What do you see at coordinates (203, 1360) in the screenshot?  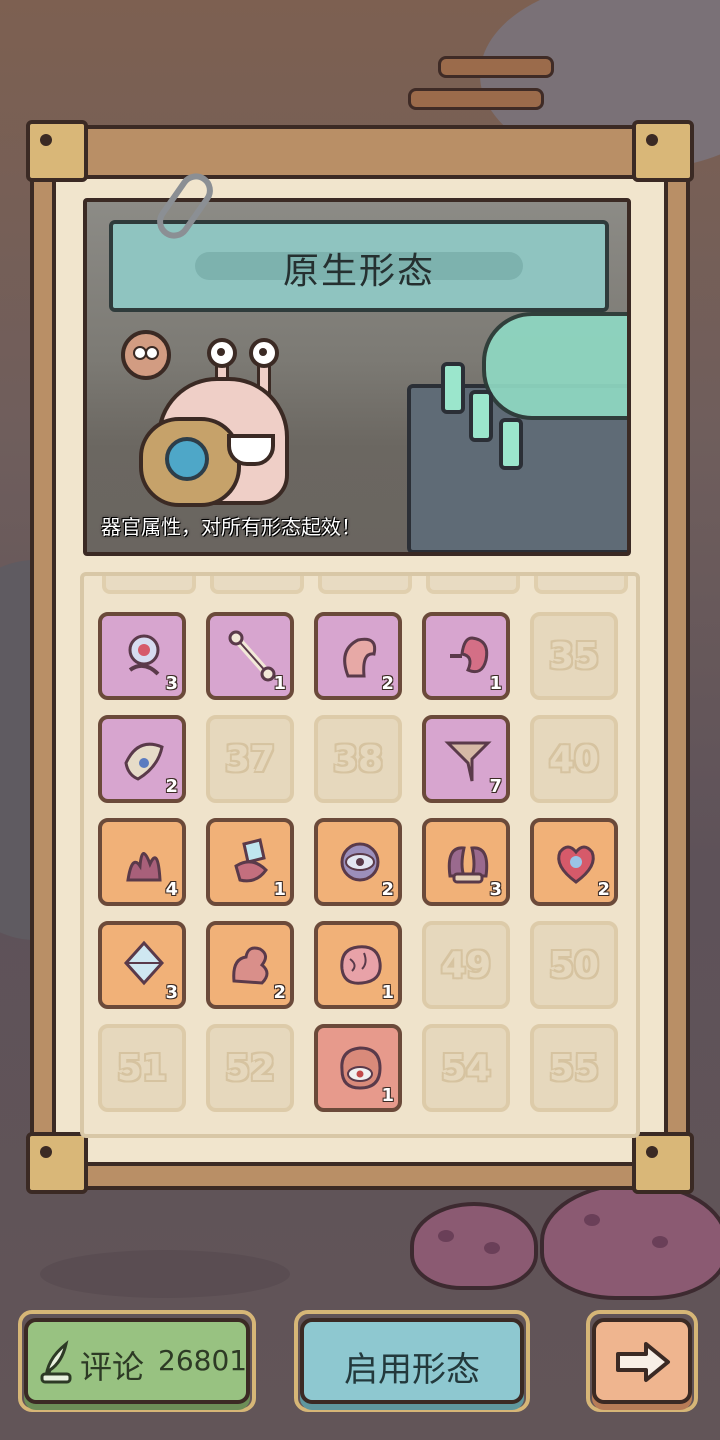 I see `comment-count: 26801` at bounding box center [203, 1360].